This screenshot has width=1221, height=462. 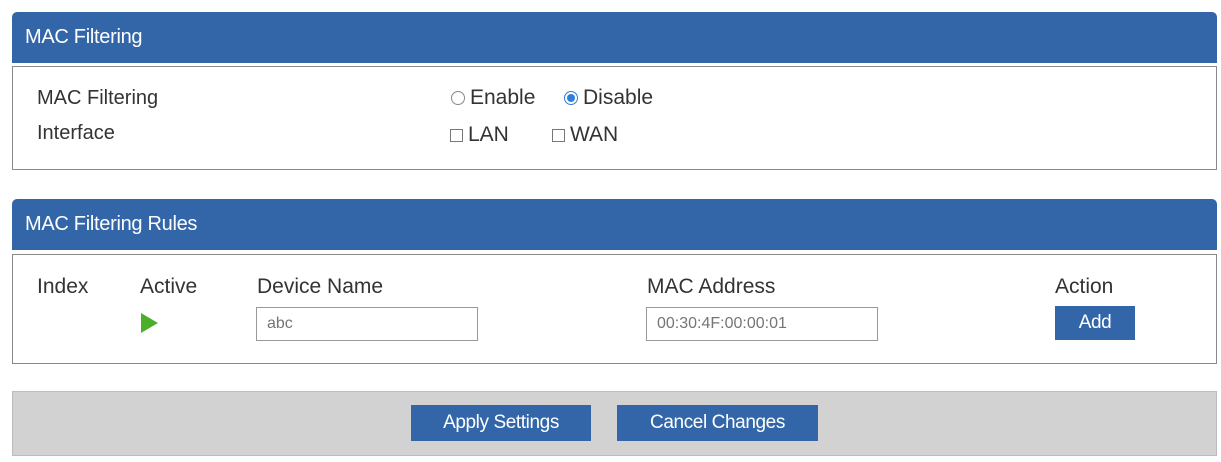 I want to click on rules-title: MAC Filtering Rules, so click(x=111, y=224).